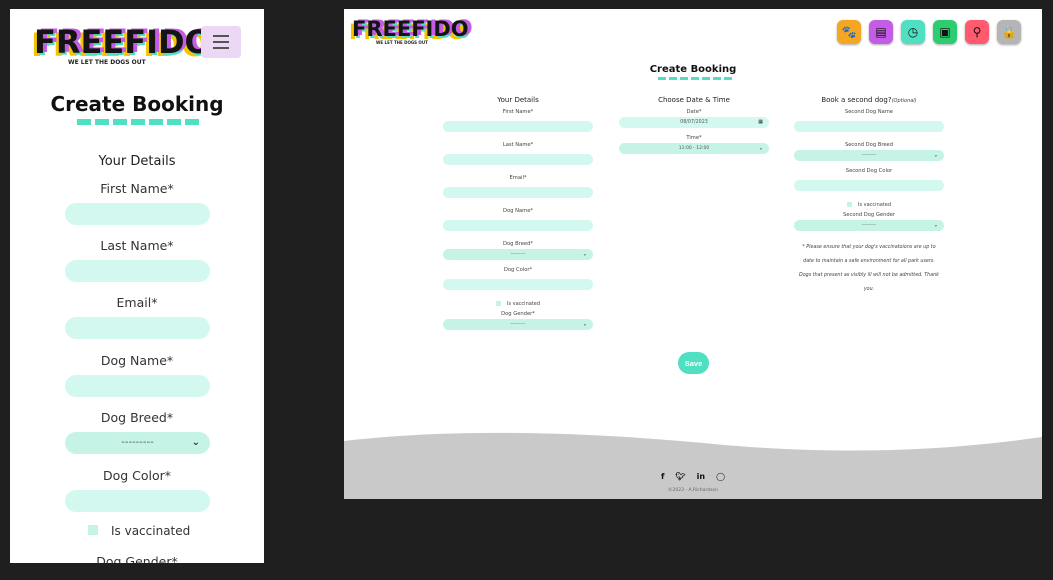 The width and height of the screenshot is (1053, 580). Describe the element at coordinates (693, 465) in the screenshot. I see `footer-wave` at that location.